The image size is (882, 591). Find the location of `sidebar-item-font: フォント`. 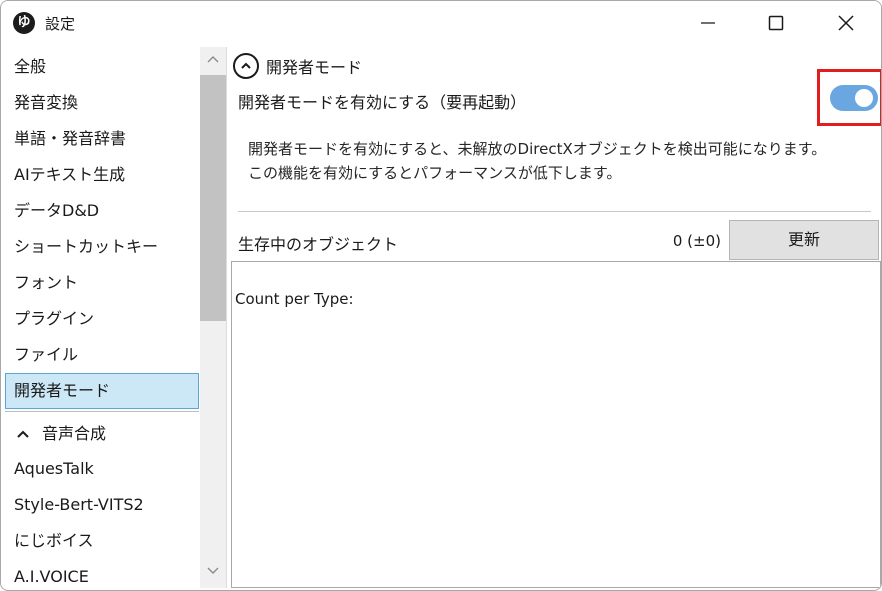

sidebar-item-font: フォント is located at coordinates (102, 283).